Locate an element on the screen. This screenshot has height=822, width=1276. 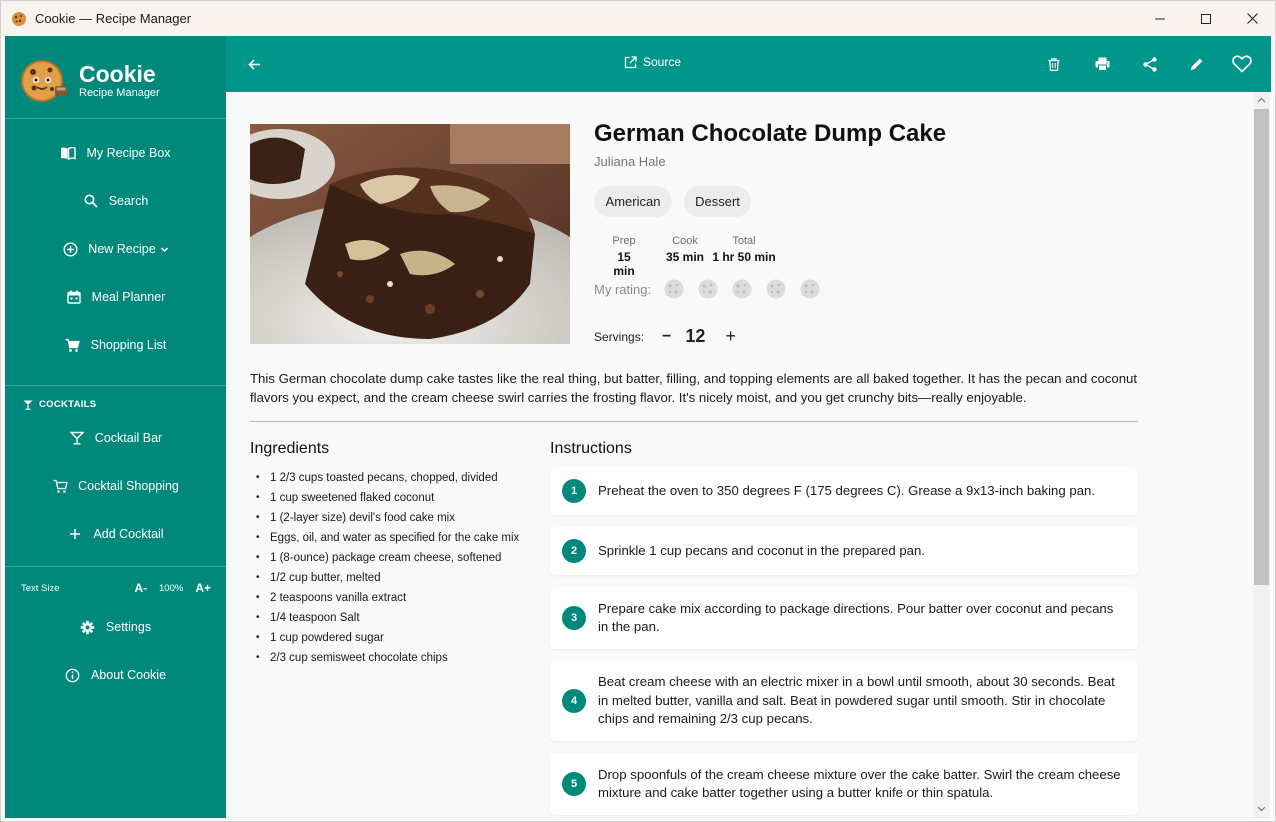
maximize-button is located at coordinates (1206, 18).